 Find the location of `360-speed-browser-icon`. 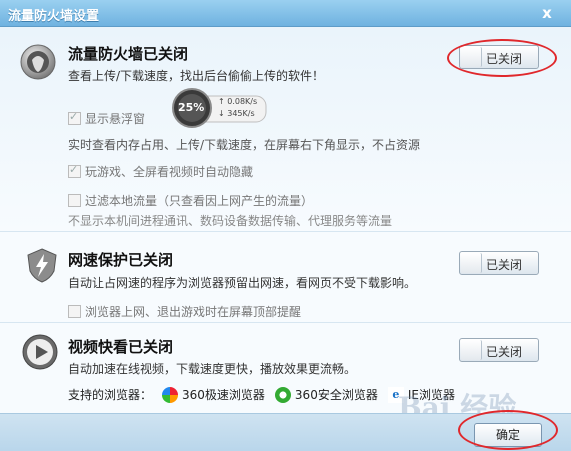

360-speed-browser-icon is located at coordinates (170, 394).